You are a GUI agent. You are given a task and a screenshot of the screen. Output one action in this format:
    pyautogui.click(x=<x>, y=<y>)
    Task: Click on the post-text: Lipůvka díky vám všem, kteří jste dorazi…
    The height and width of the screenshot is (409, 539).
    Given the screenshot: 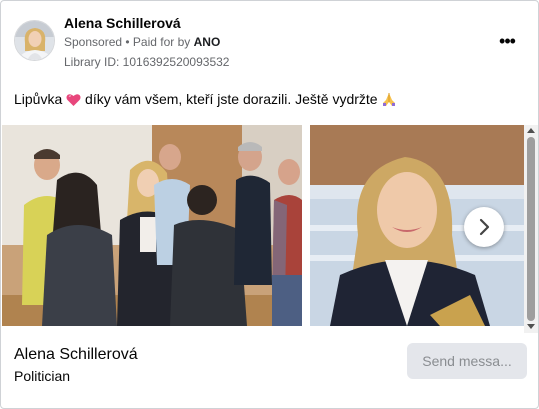 What is the action you would take?
    pyautogui.click(x=205, y=100)
    